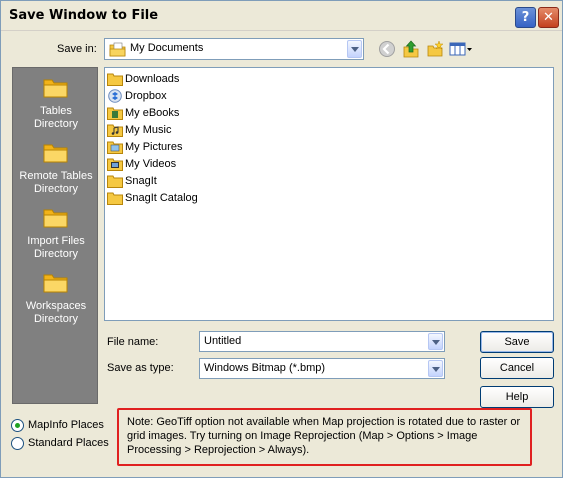  What do you see at coordinates (223, 341) in the screenshot?
I see `file-name-value: Untitled` at bounding box center [223, 341].